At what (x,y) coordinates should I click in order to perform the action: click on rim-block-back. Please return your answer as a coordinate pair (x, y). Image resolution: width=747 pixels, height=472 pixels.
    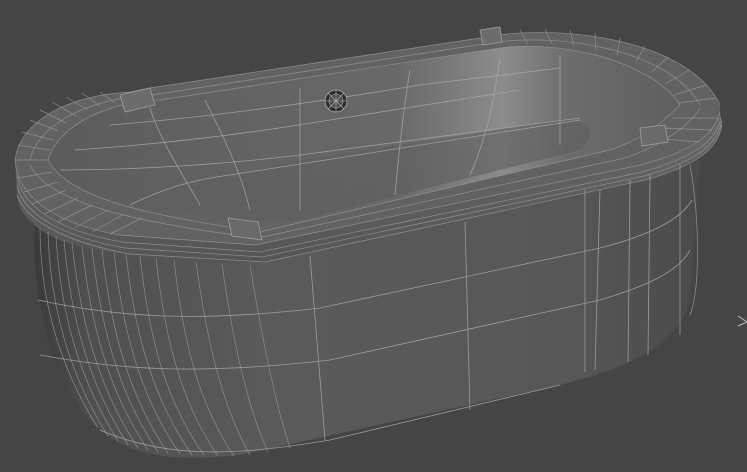
    Looking at the image, I should click on (491, 36).